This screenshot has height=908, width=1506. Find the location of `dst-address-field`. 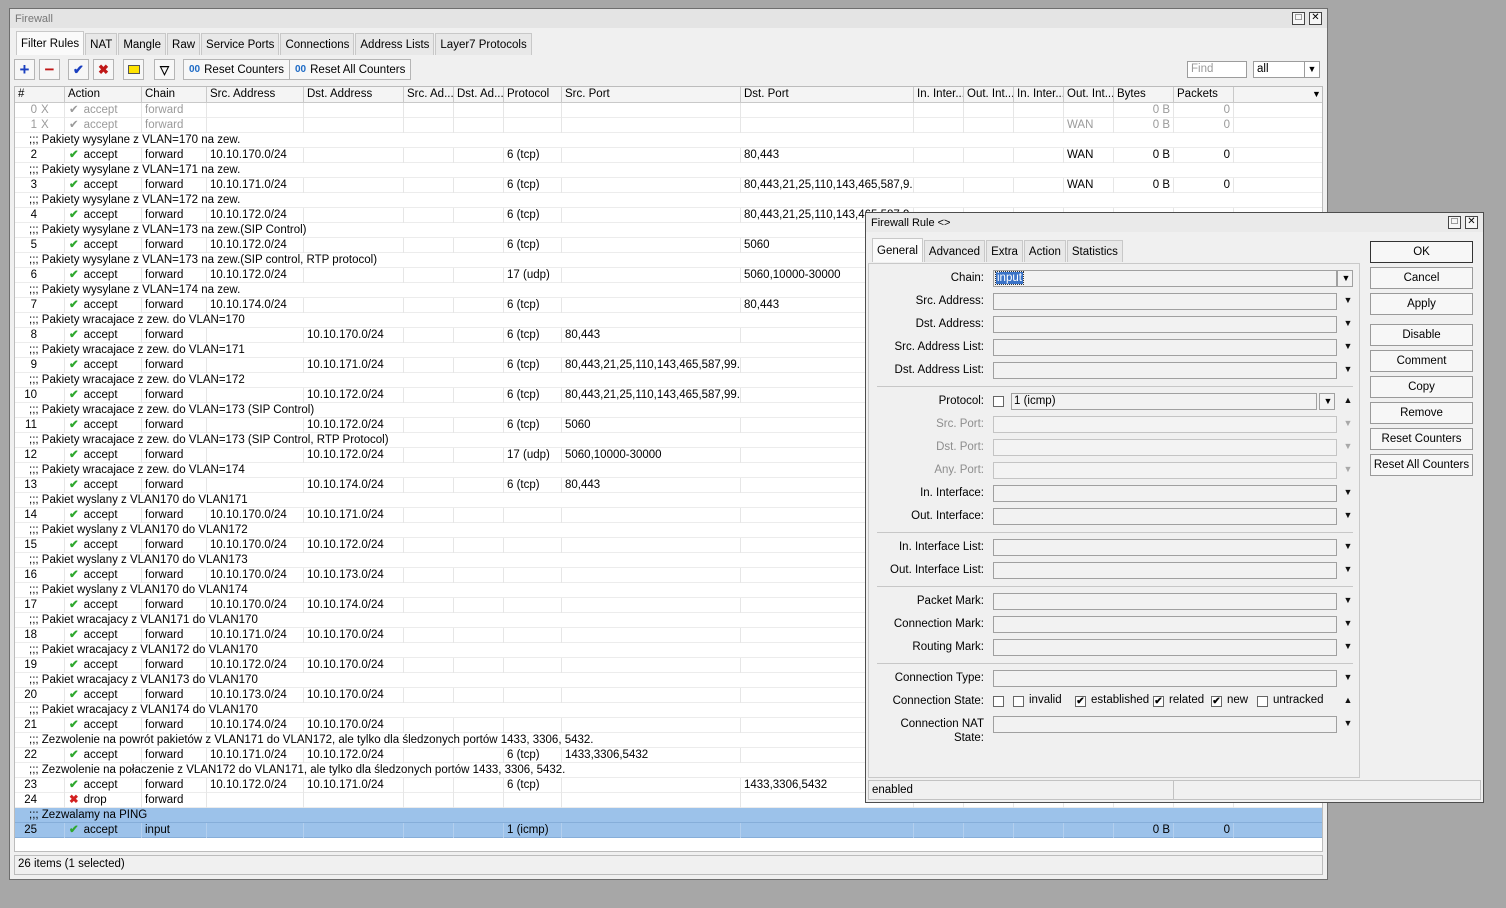

dst-address-field is located at coordinates (1165, 324).